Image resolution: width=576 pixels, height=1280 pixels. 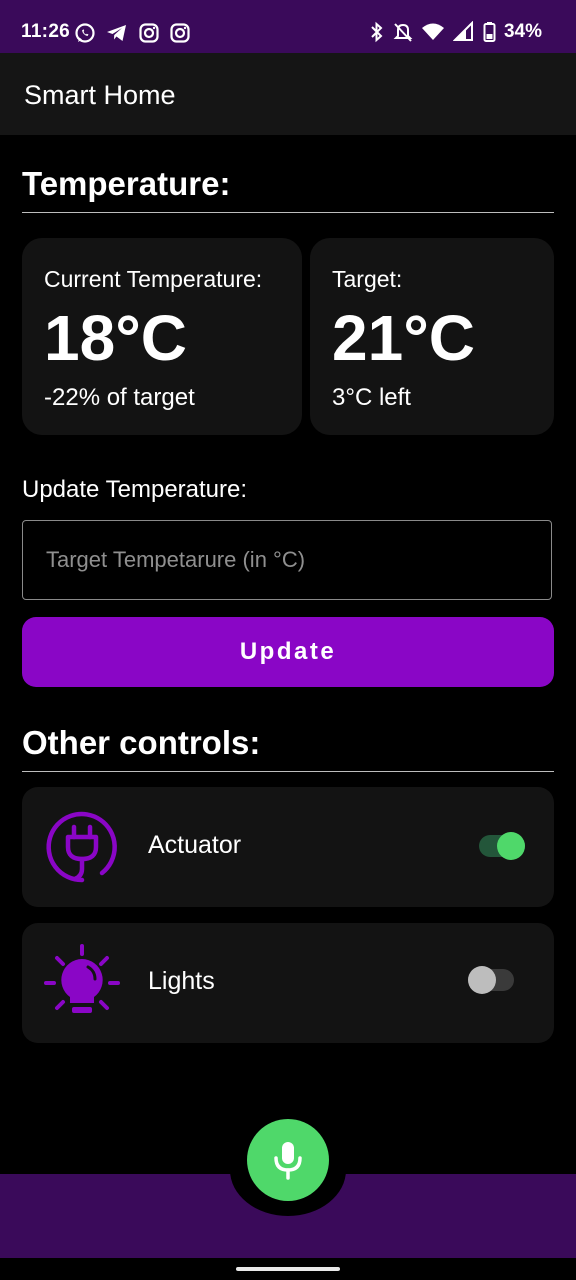 What do you see at coordinates (432, 31) in the screenshot?
I see `wifi-icon` at bounding box center [432, 31].